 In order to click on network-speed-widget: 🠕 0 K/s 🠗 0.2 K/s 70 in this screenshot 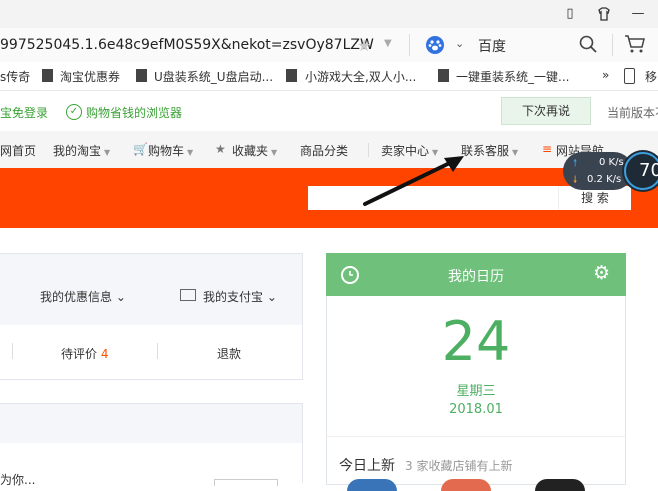, I will do `click(610, 171)`.